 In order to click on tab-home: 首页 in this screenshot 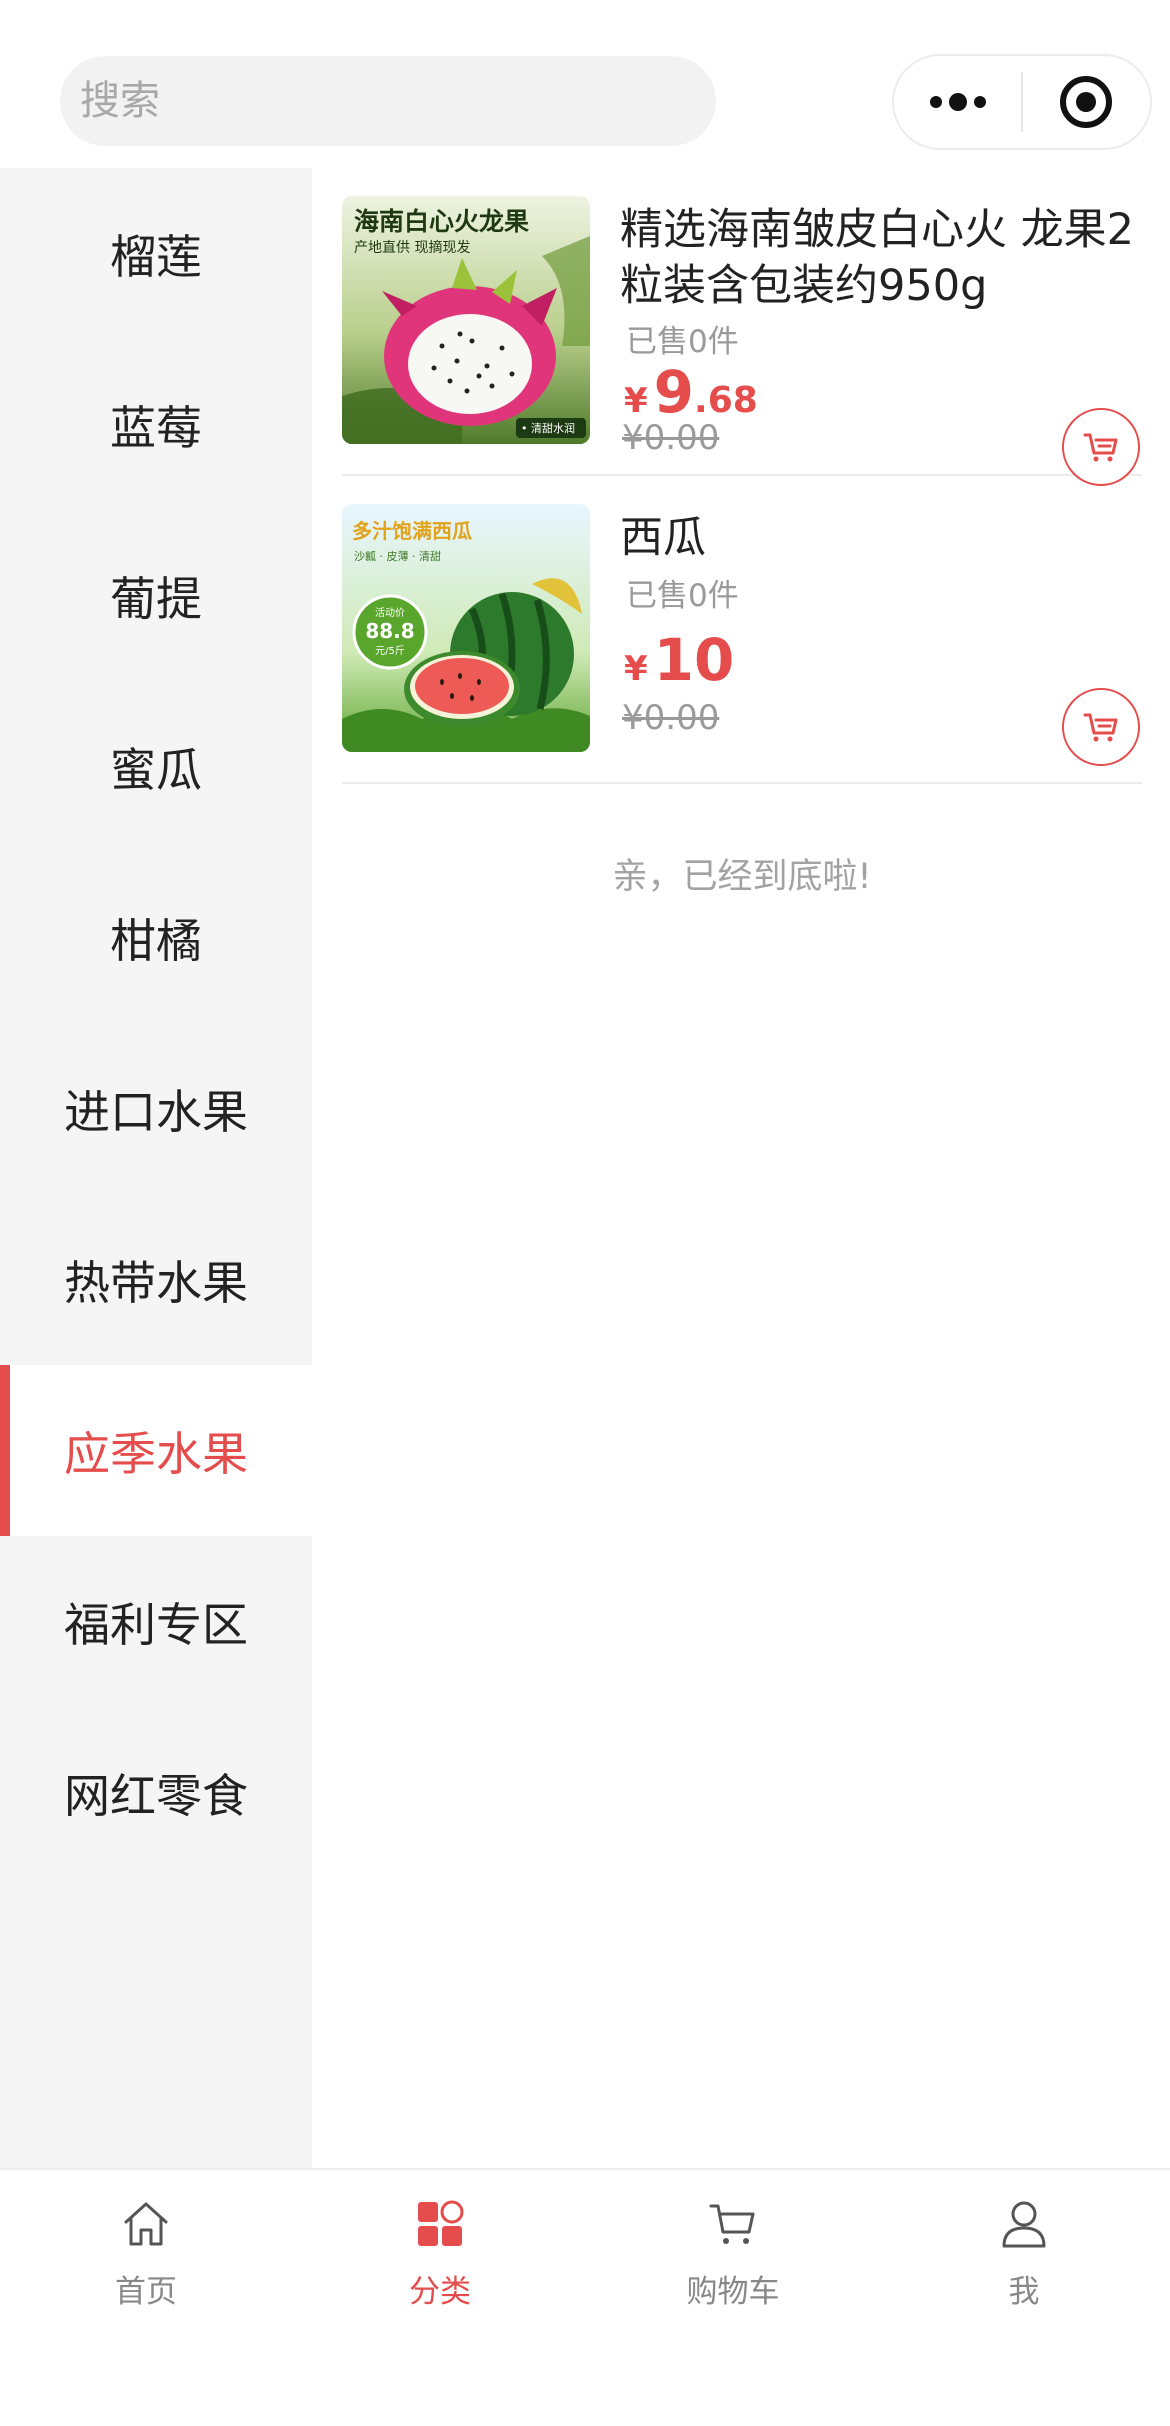, I will do `click(146, 2256)`.